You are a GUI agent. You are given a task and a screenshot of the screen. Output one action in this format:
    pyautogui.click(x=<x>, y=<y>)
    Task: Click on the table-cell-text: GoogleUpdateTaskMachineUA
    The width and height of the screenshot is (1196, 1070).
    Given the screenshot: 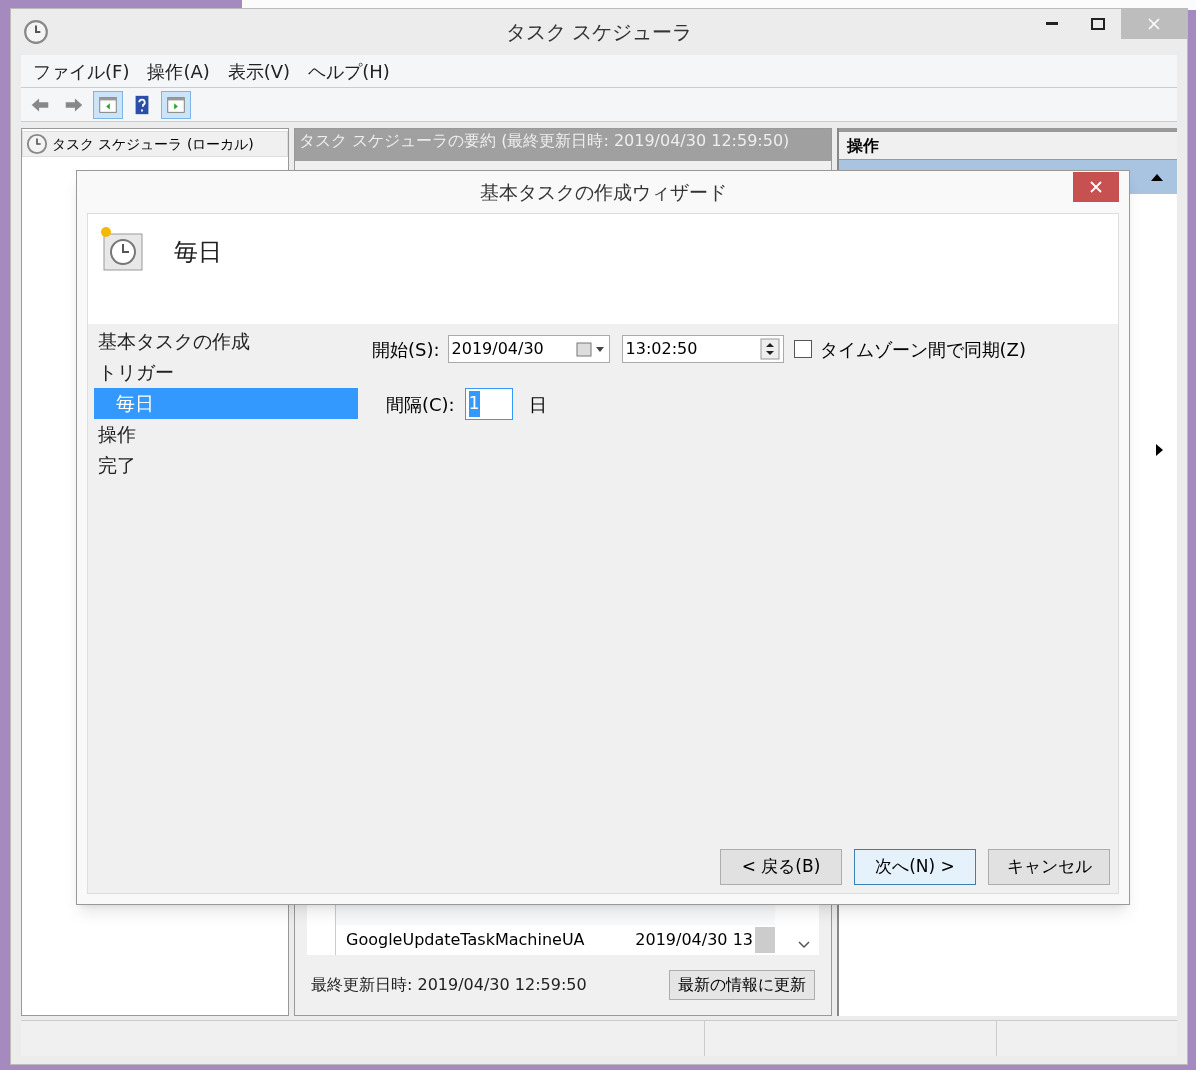 What is the action you would take?
    pyautogui.click(x=465, y=940)
    